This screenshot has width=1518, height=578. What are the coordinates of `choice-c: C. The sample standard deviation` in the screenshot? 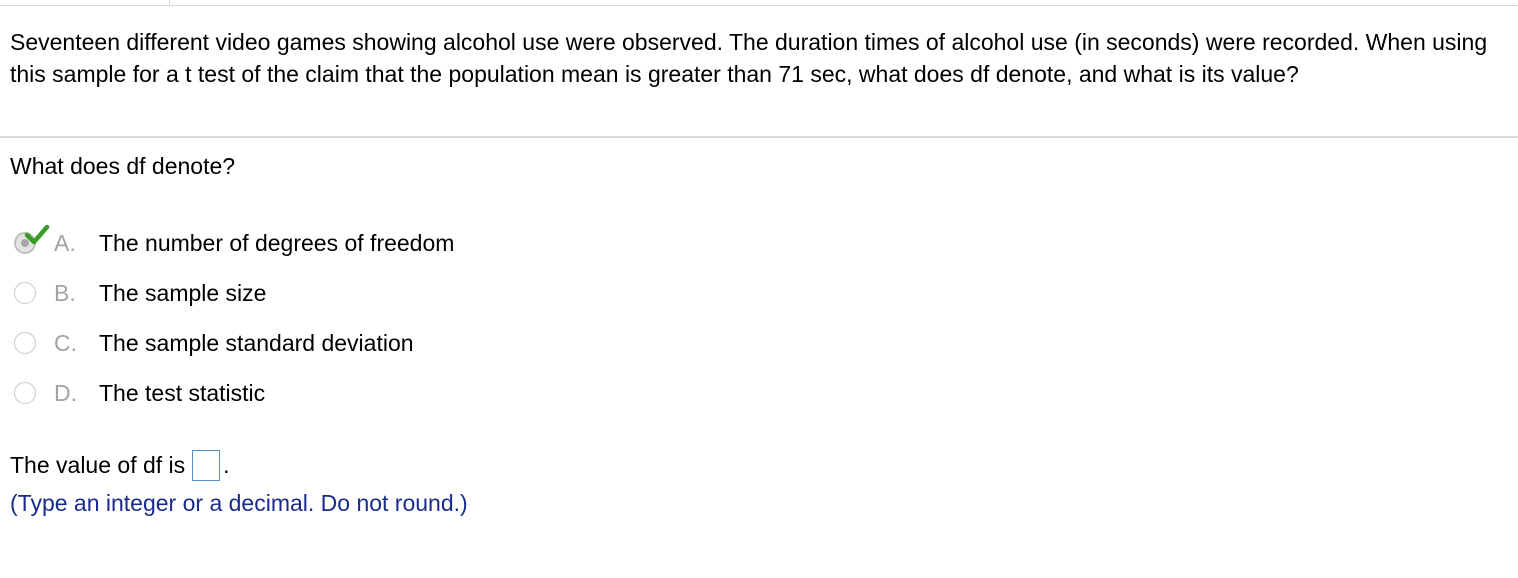 It's located at (362, 351).